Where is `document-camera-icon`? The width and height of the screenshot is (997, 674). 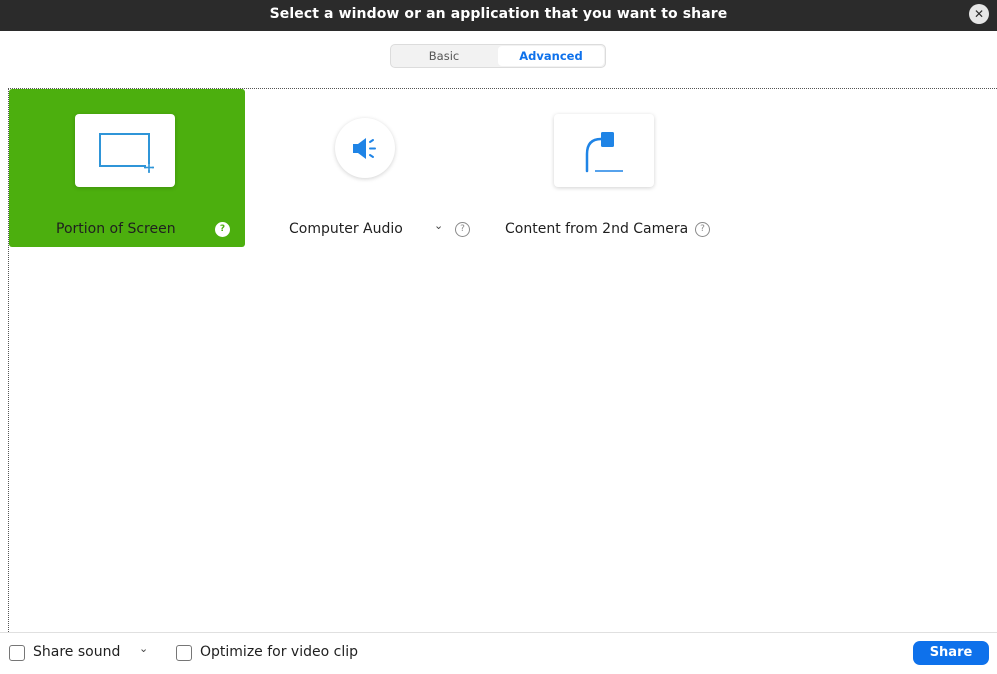 document-camera-icon is located at coordinates (604, 150).